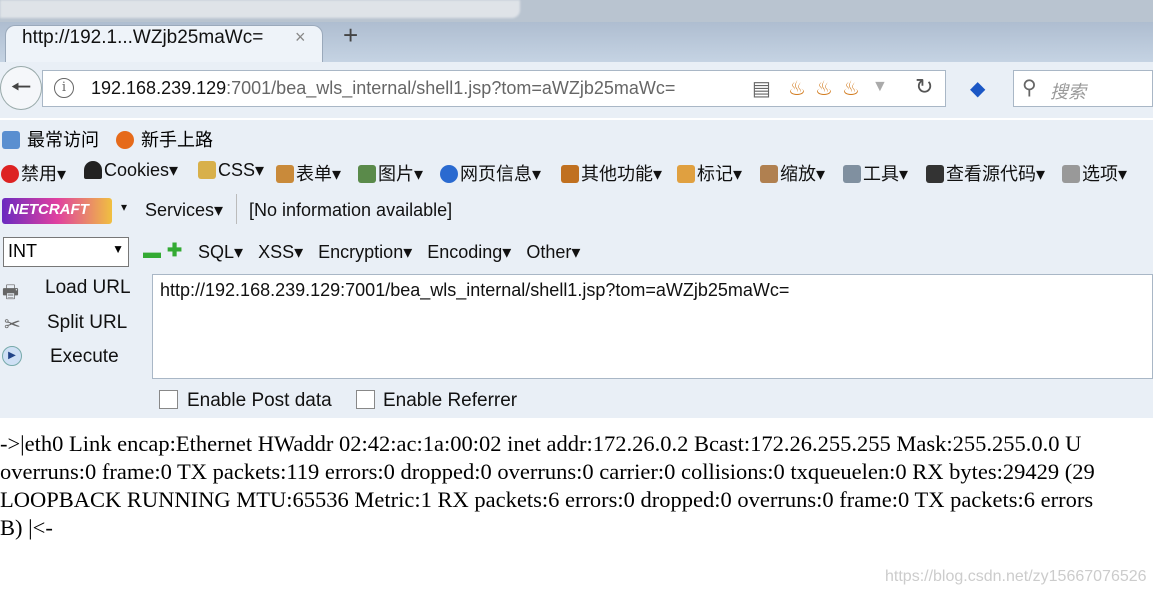 Image resolution: width=1153 pixels, height=596 pixels. I want to click on menu-label: 网页信息▾, so click(501, 174).